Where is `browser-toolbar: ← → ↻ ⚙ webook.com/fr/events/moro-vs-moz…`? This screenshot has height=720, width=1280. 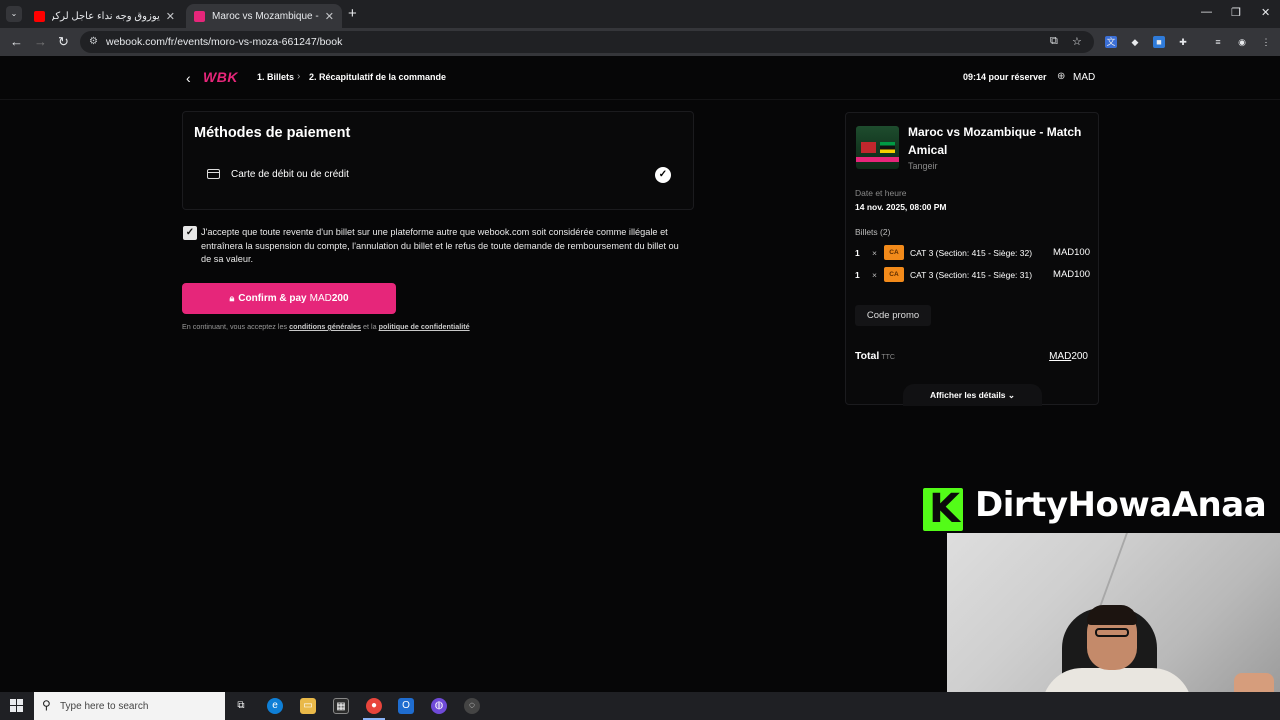
browser-toolbar: ← → ↻ ⚙ webook.com/fr/events/moro-vs-moz… is located at coordinates (640, 42).